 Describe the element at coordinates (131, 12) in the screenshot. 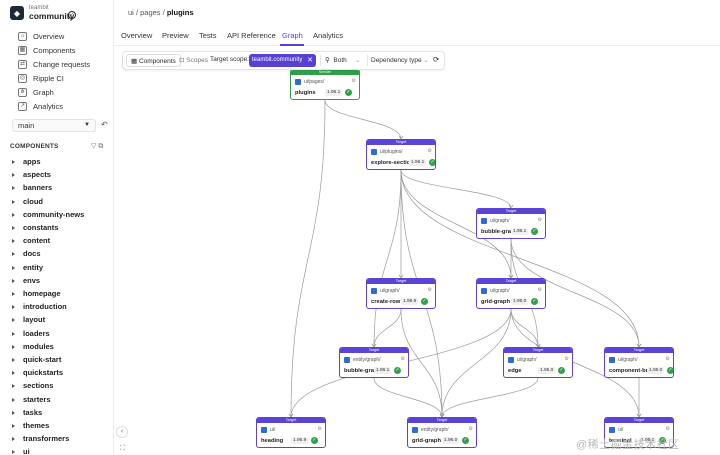

I see `crumb-ui: ui` at that location.